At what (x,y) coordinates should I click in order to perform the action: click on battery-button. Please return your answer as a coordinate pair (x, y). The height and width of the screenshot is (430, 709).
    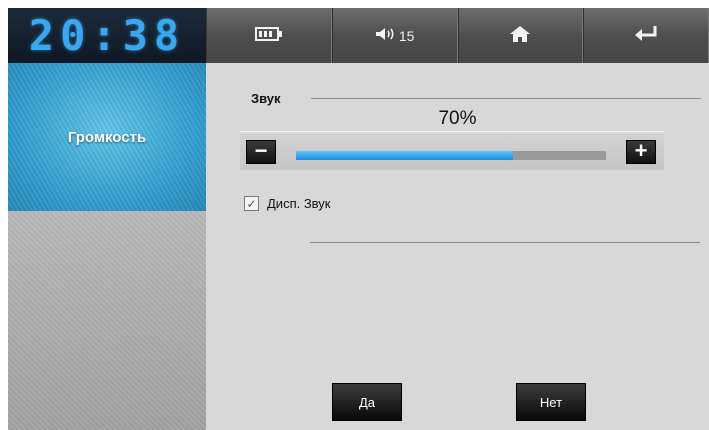
    Looking at the image, I should click on (269, 35).